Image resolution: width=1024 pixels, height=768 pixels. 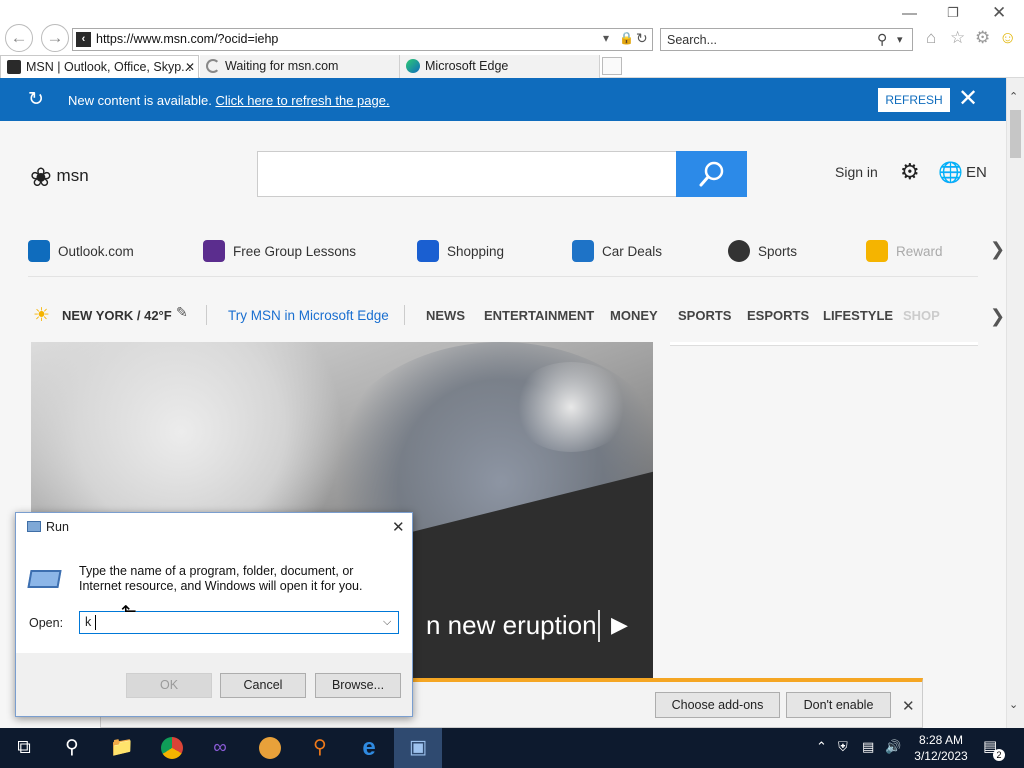 What do you see at coordinates (302, 100) in the screenshot?
I see `refresh-link: Click here to refresh the page.` at bounding box center [302, 100].